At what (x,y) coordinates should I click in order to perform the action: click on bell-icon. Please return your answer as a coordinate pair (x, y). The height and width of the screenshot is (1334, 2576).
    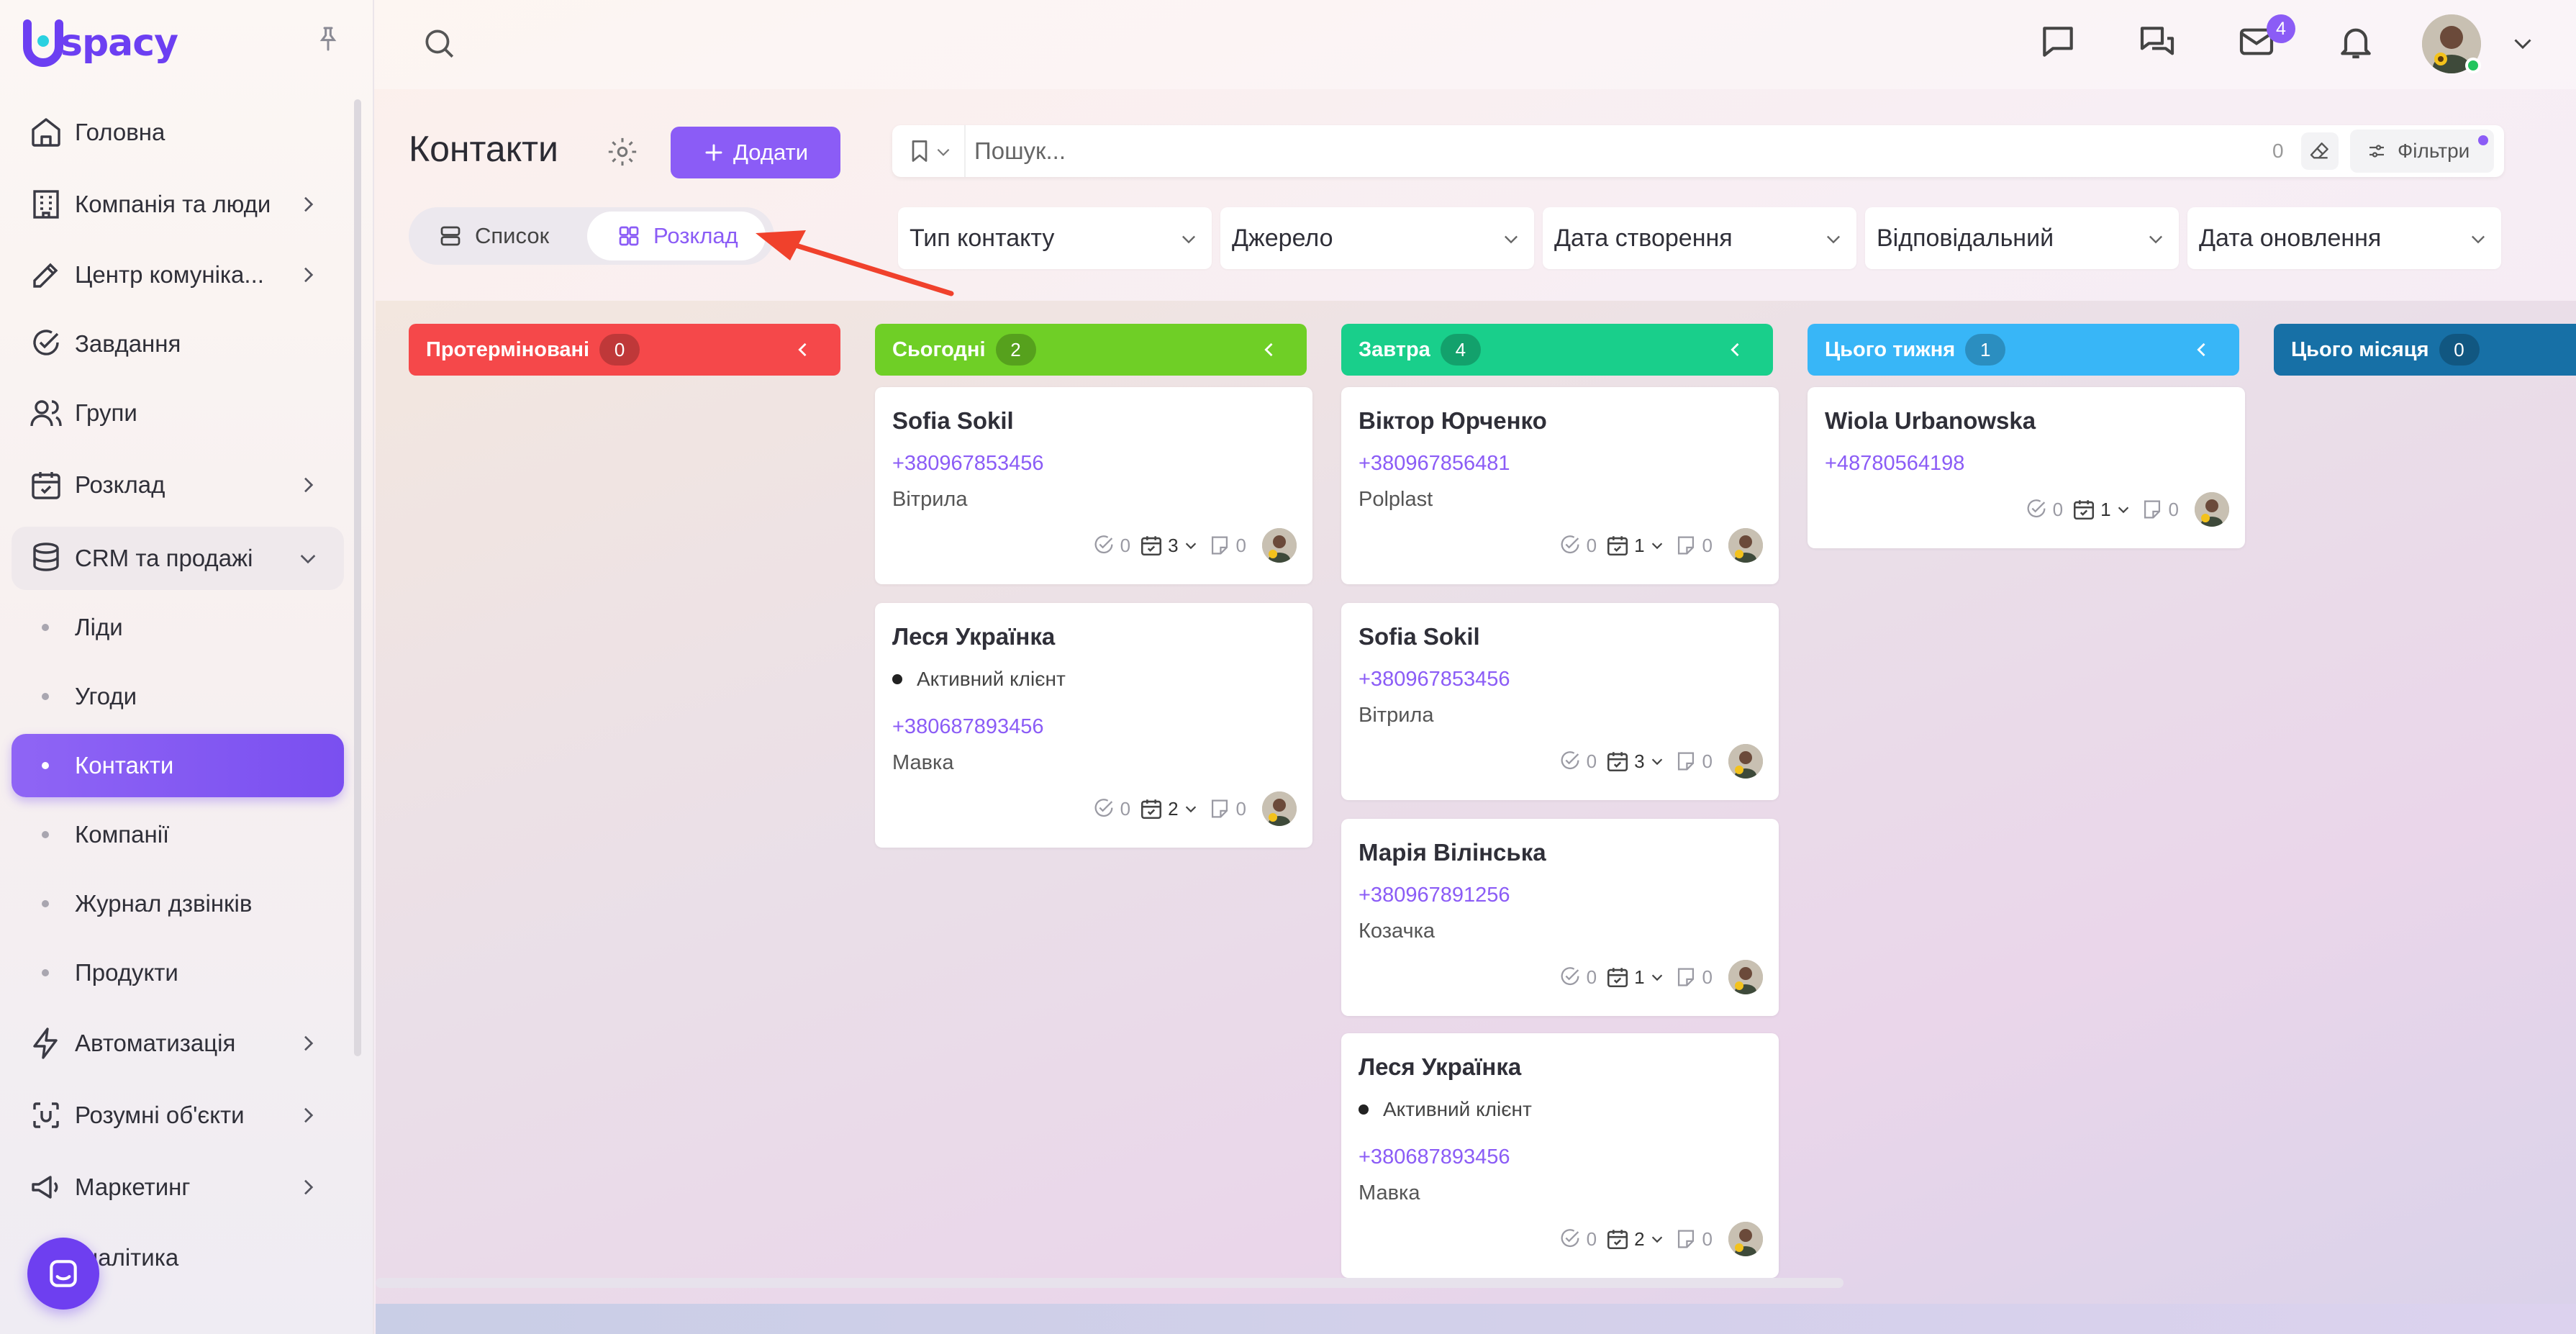
    Looking at the image, I should click on (2356, 42).